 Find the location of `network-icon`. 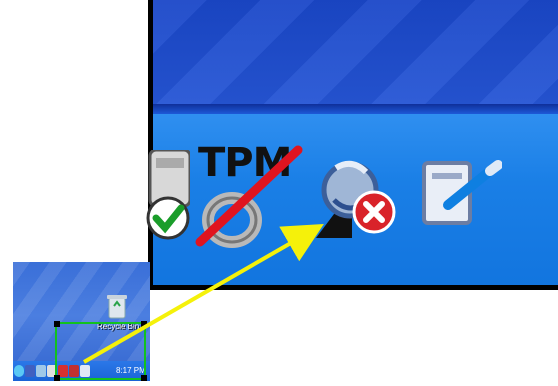

network-icon is located at coordinates (19, 371).